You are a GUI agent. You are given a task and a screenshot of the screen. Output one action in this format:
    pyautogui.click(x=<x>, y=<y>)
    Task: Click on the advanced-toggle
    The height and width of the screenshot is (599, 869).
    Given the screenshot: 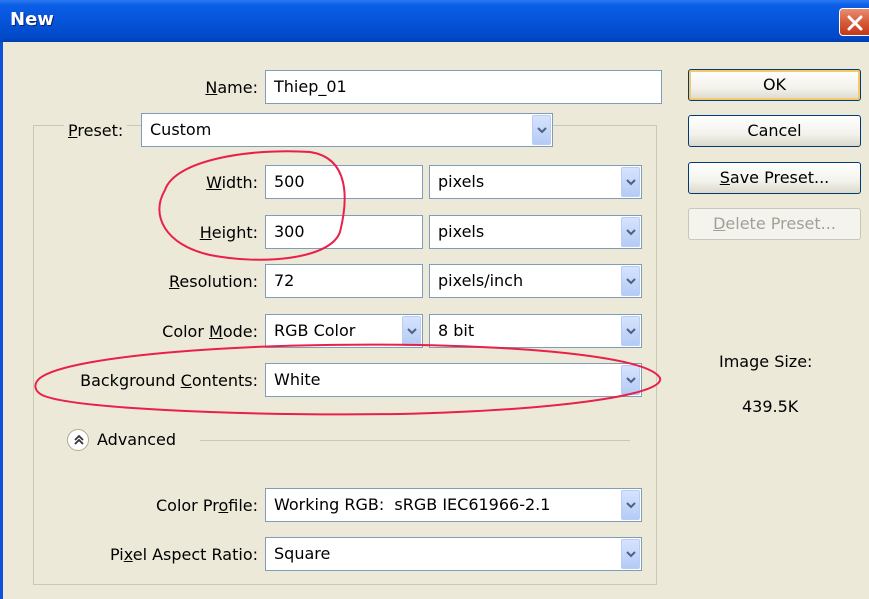 What is the action you would take?
    pyautogui.click(x=78, y=440)
    